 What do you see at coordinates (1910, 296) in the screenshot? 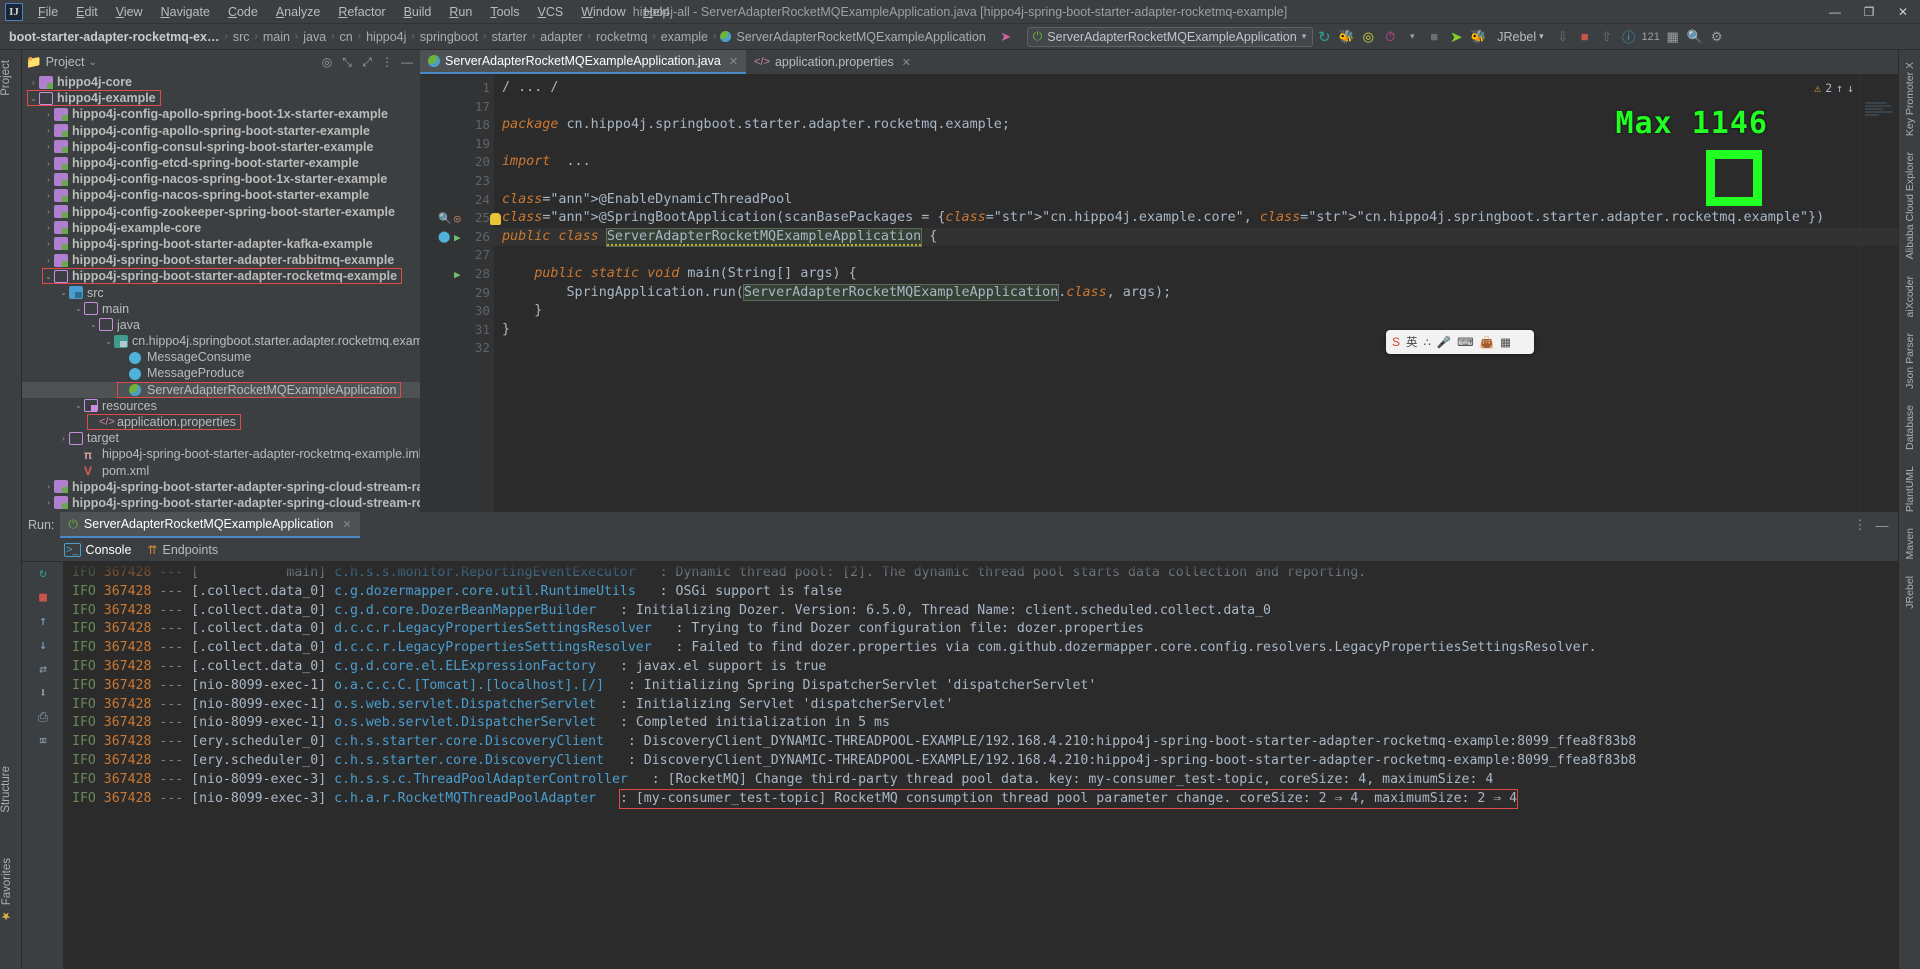
I see `right-strip-item-aixcoder: aiXcoder` at bounding box center [1910, 296].